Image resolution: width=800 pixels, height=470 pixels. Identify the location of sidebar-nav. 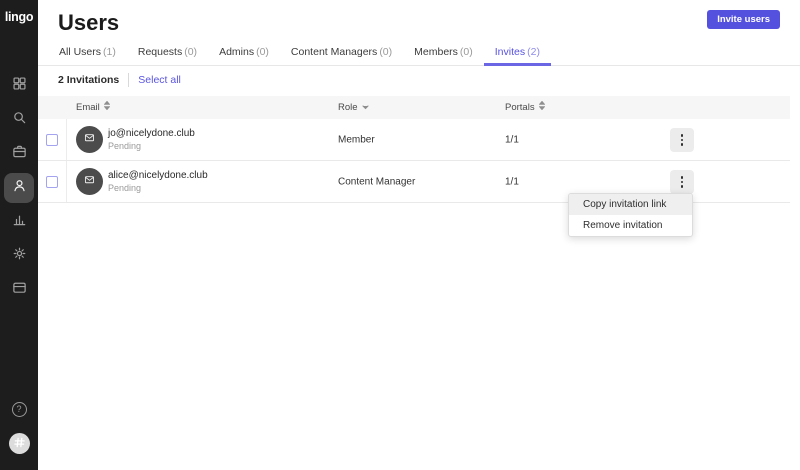
(19, 188).